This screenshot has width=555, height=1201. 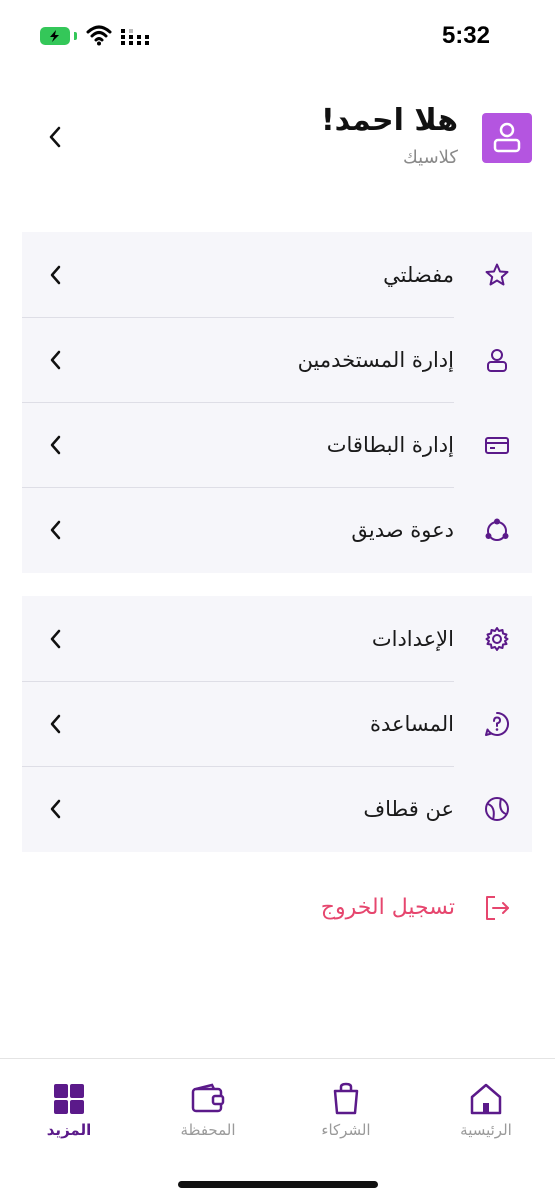 What do you see at coordinates (497, 723) in the screenshot?
I see `help-icon` at bounding box center [497, 723].